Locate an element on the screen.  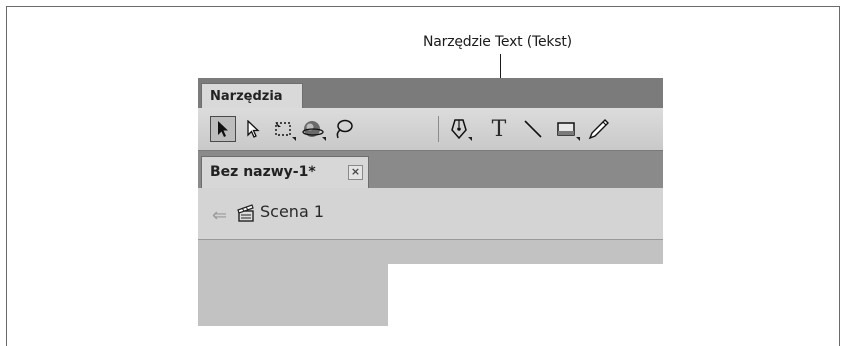
document-tab-label: Bez nazwy-1* is located at coordinates (263, 172).